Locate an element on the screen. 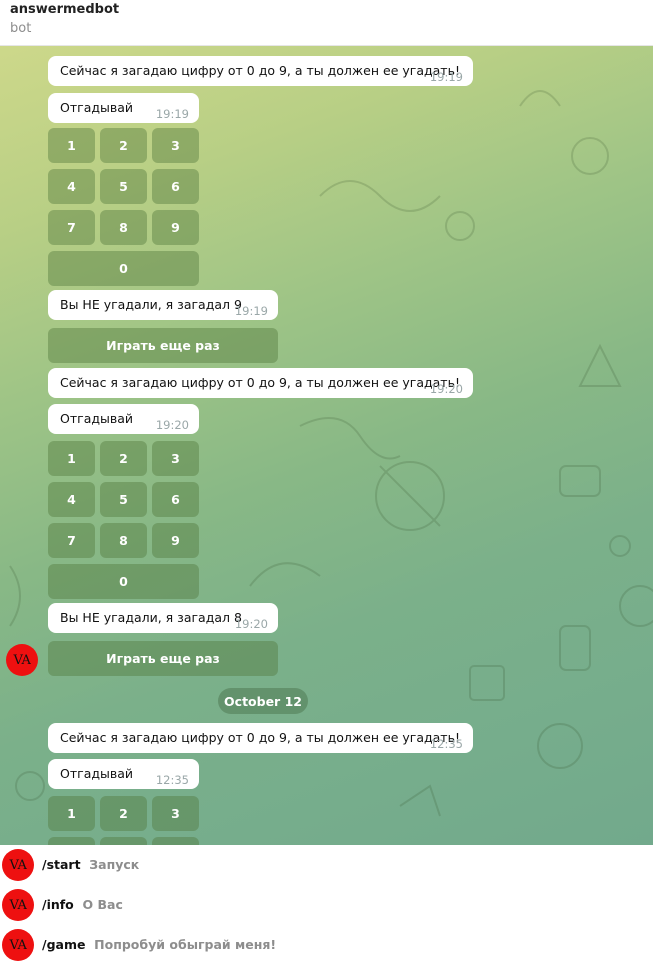 Image resolution: width=653 pixels, height=974 pixels. command-name: /game is located at coordinates (64, 944).